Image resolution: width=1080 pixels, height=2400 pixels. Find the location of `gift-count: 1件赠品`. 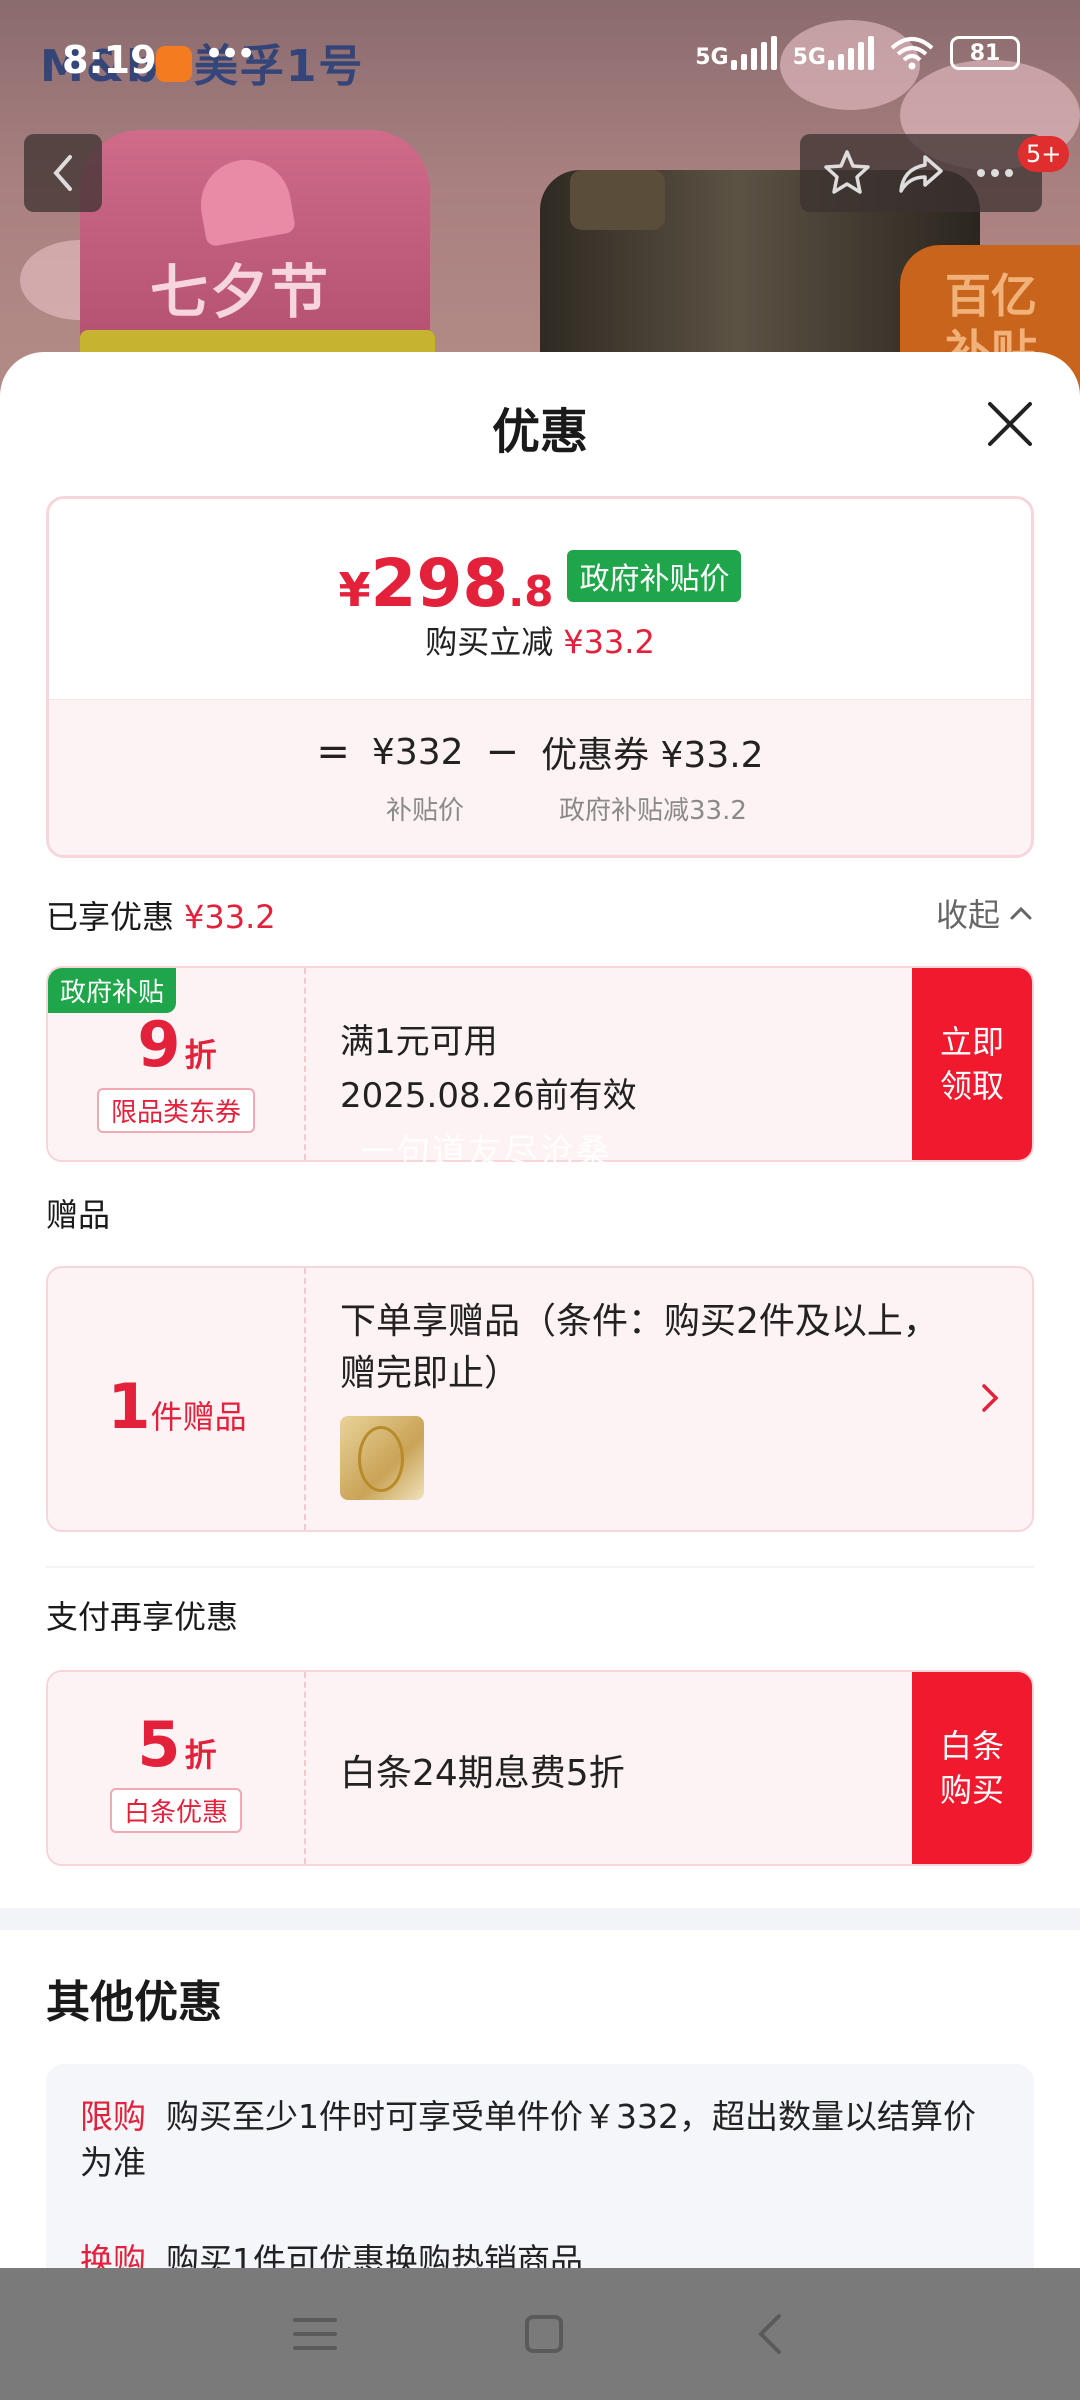

gift-count: 1件赠品 is located at coordinates (177, 1406).